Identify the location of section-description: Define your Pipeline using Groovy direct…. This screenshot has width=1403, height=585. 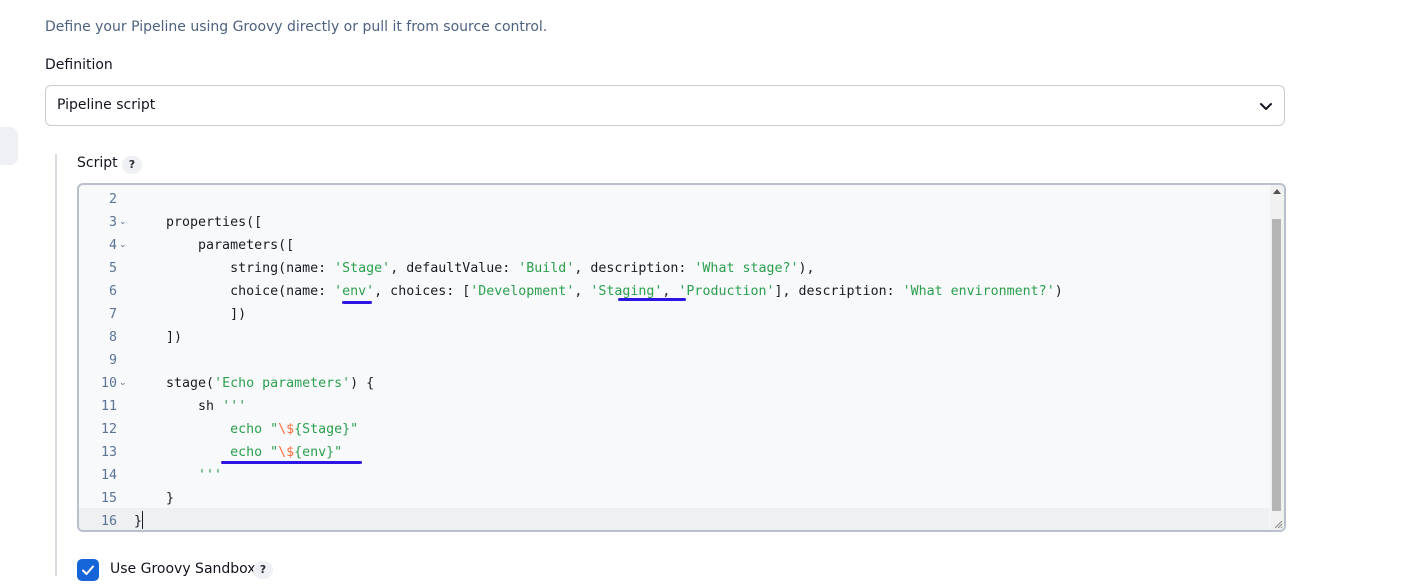
(296, 27).